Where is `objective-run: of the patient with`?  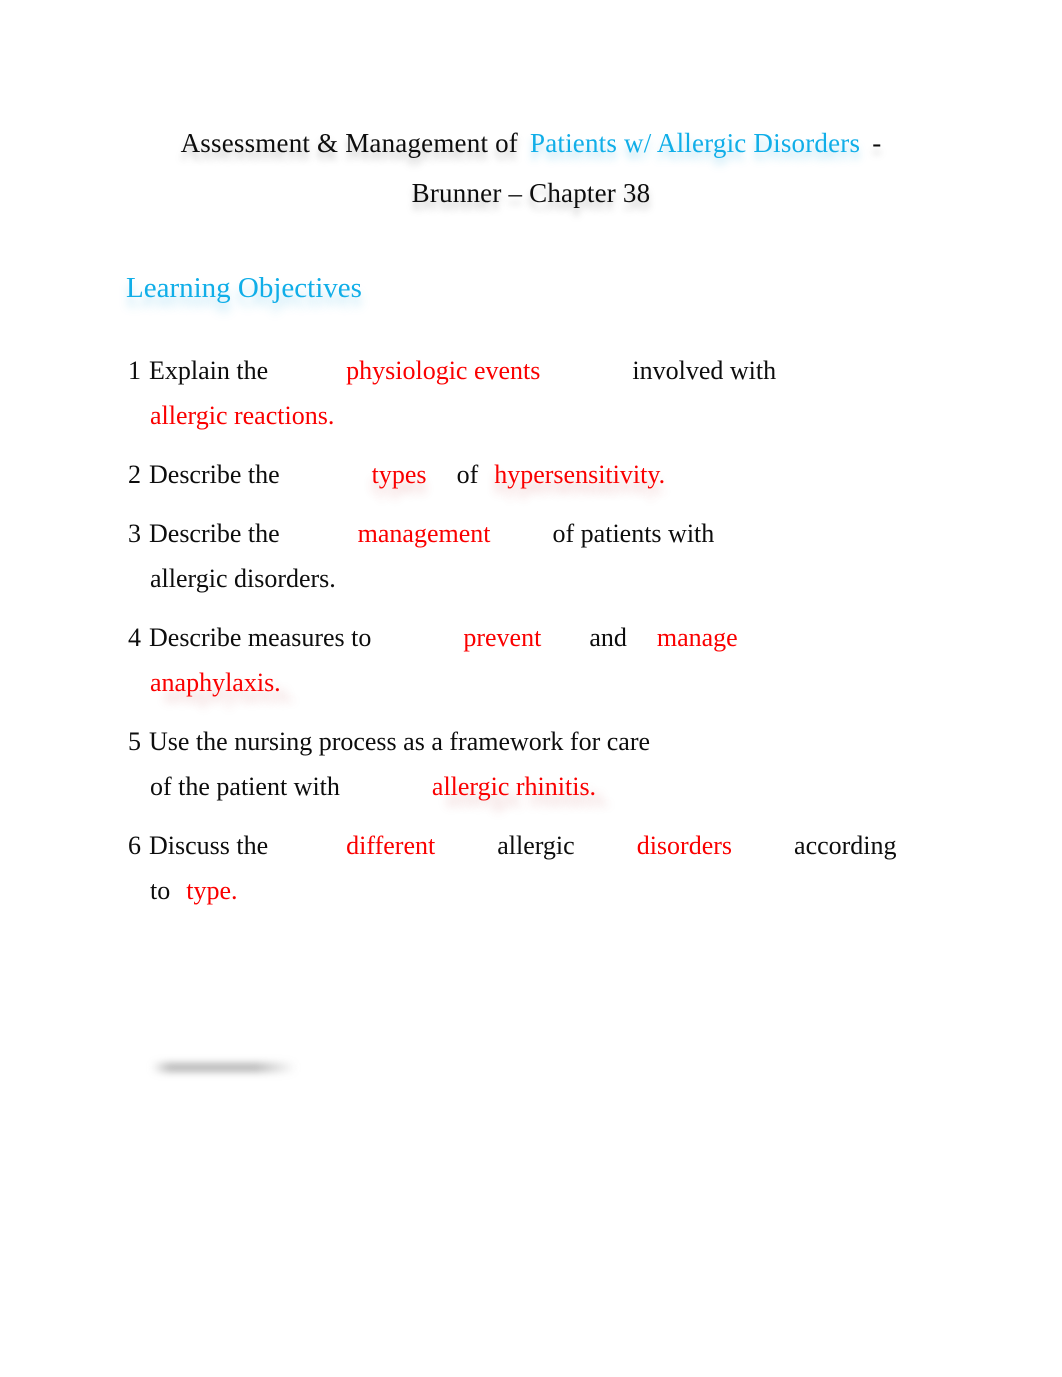 objective-run: of the patient with is located at coordinates (245, 786).